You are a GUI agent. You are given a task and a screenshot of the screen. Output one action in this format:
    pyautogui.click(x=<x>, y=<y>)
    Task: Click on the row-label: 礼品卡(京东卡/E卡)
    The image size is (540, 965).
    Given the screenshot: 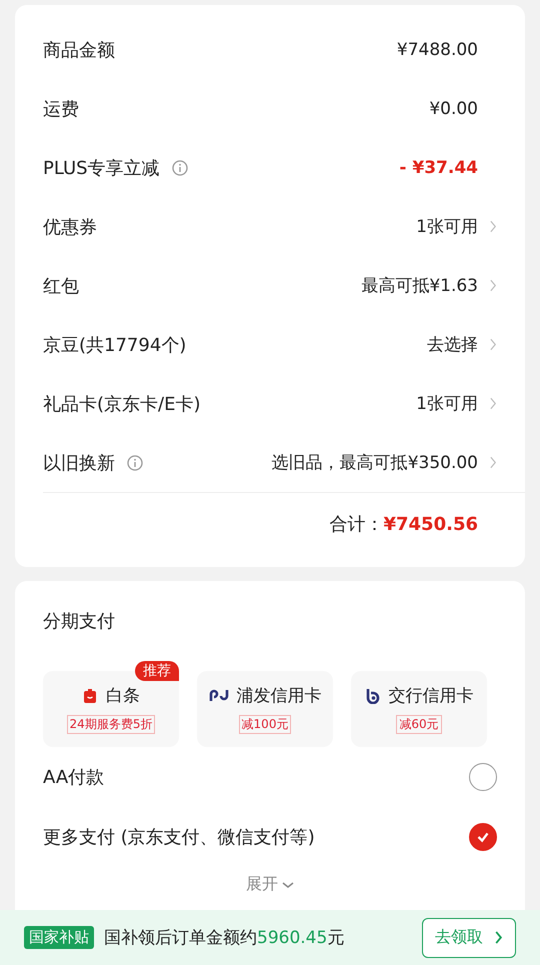 What is the action you would take?
    pyautogui.click(x=121, y=404)
    